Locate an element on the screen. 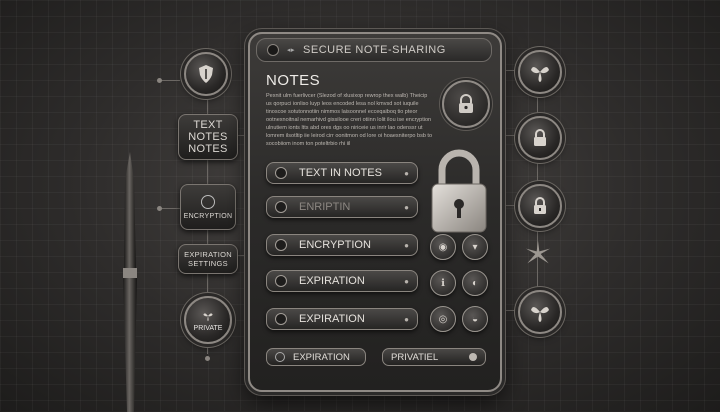  page-title: NOTES is located at coordinates (293, 80).